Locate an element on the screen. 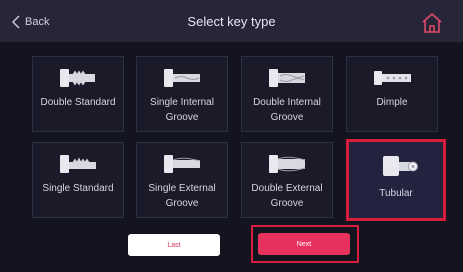  key-type-label: Double Internal is located at coordinates (287, 102).